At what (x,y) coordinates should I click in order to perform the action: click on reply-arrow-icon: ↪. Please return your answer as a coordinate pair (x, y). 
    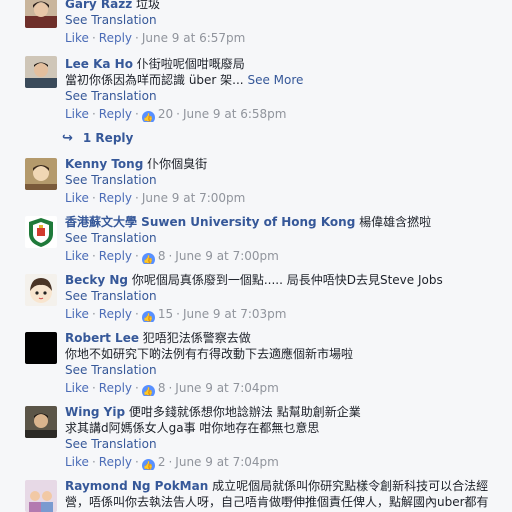
    Looking at the image, I should click on (67, 138).